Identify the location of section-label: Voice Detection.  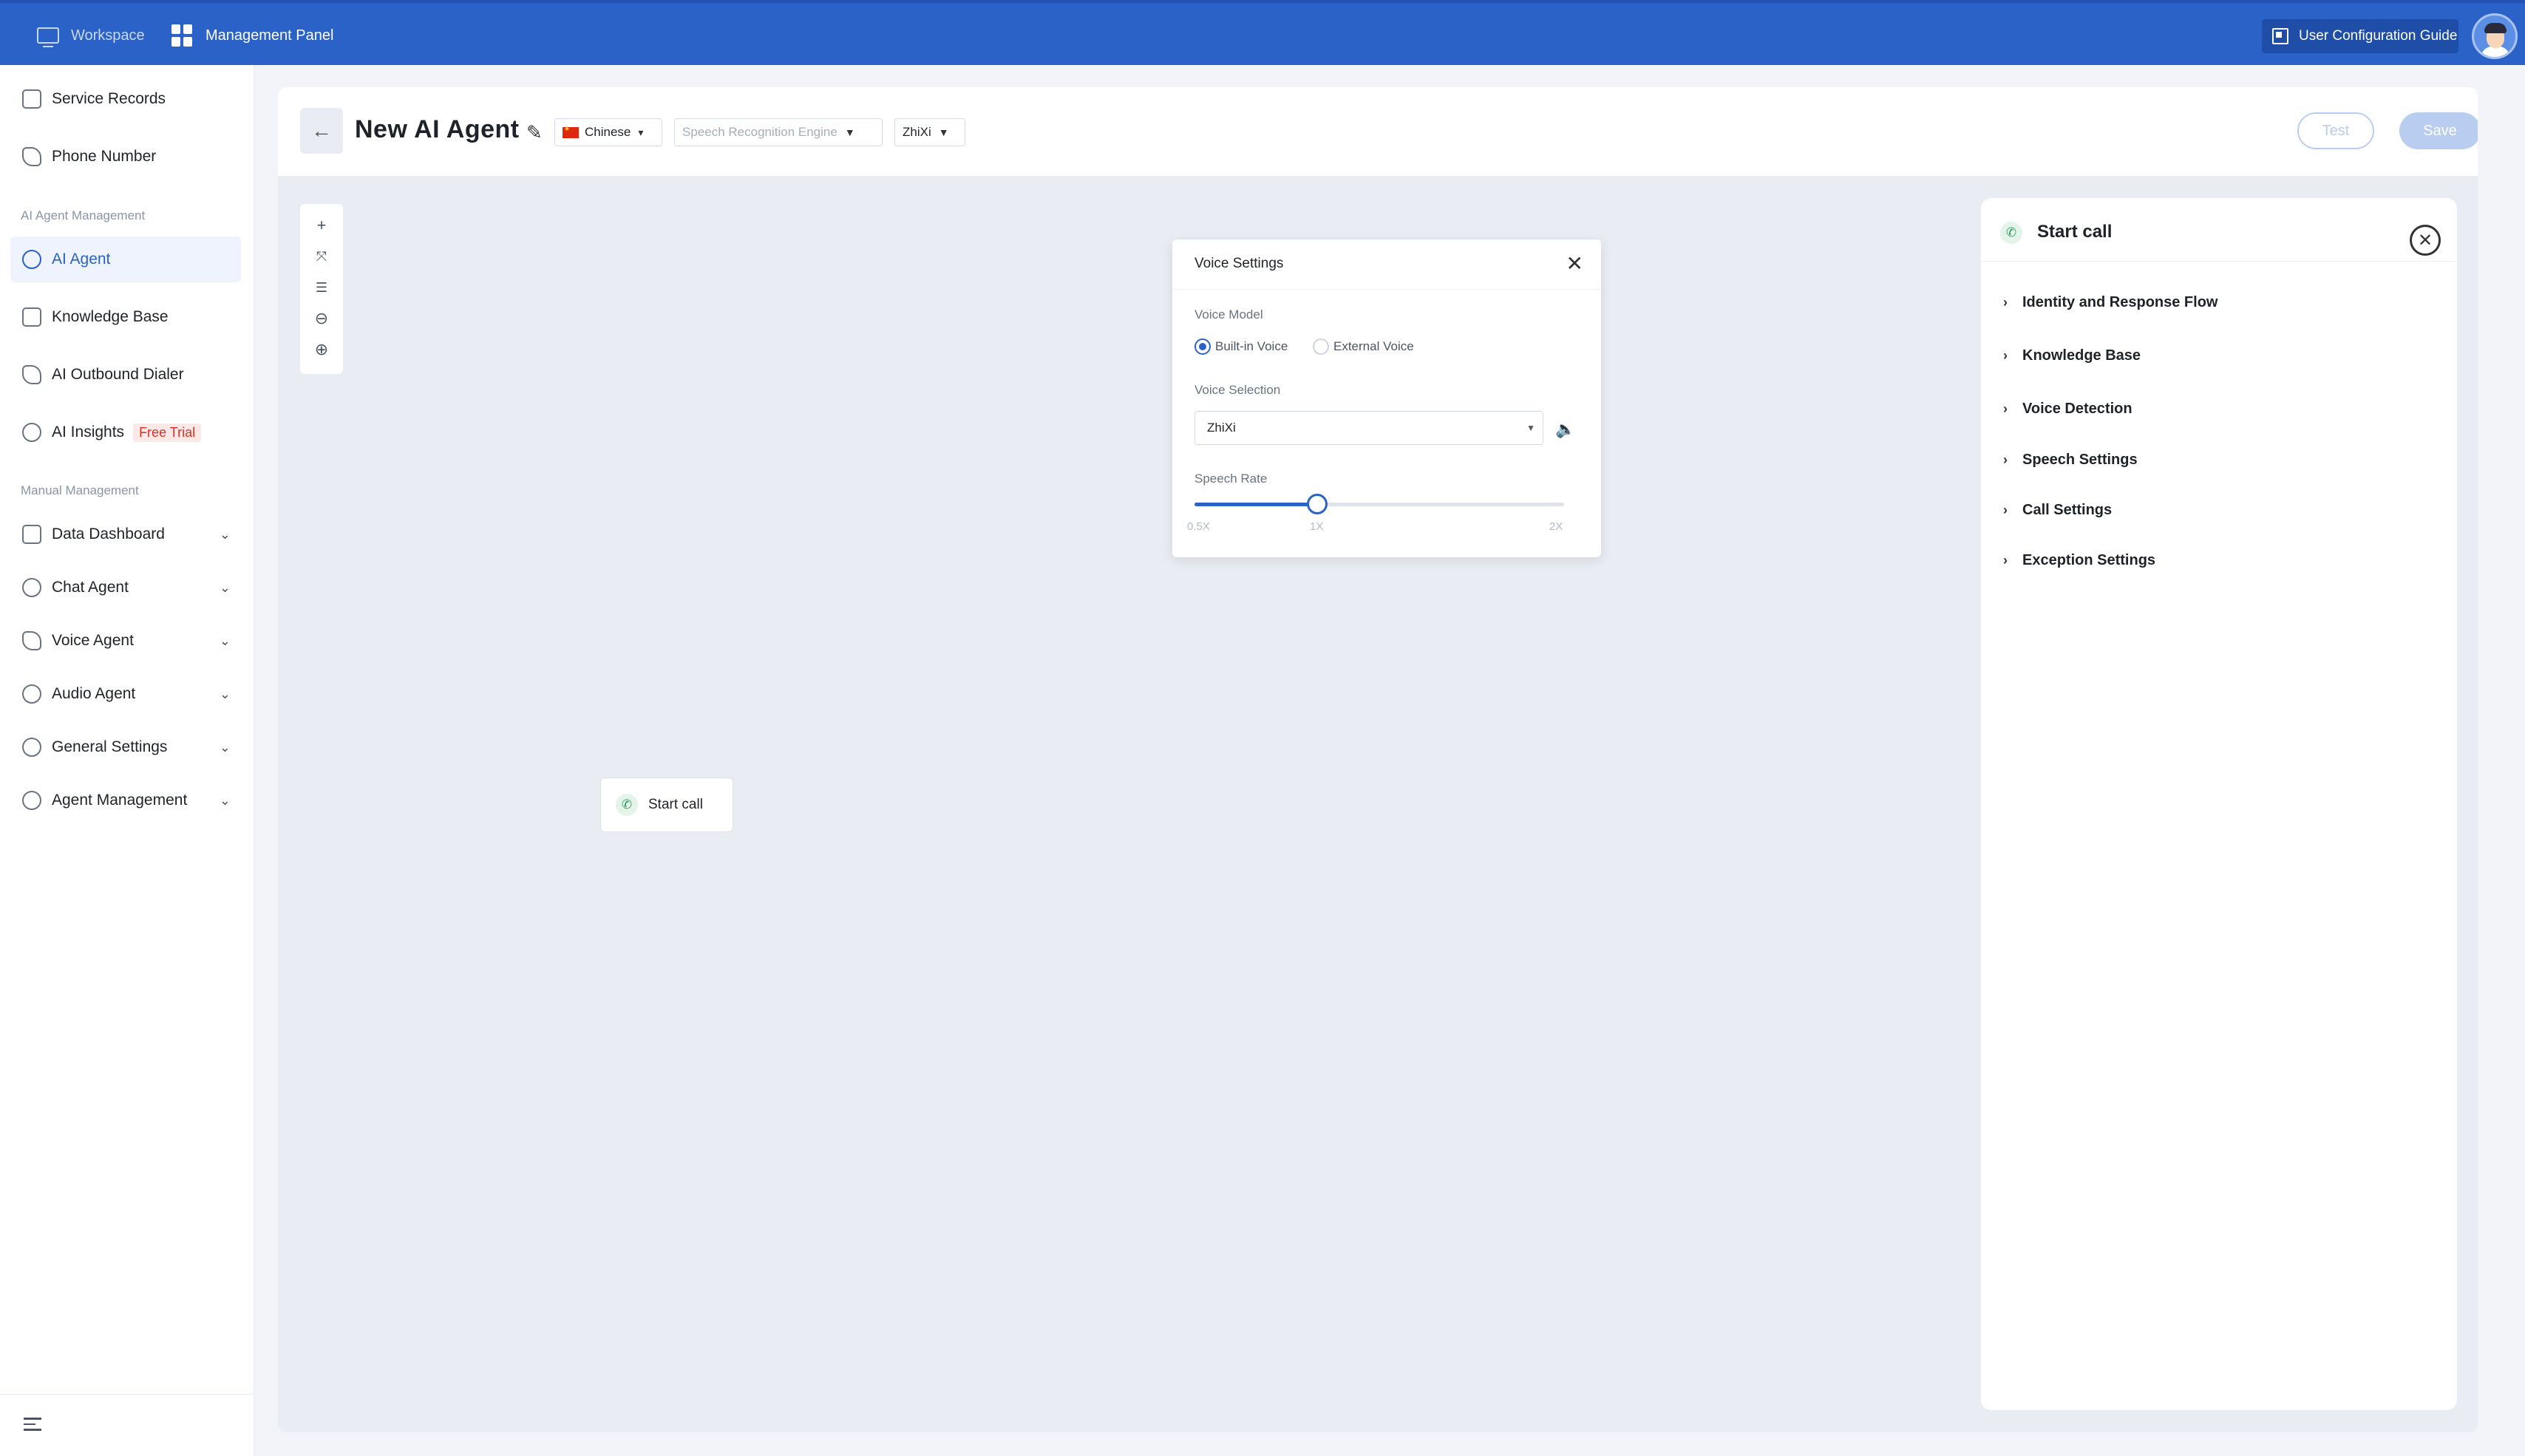
(2077, 409).